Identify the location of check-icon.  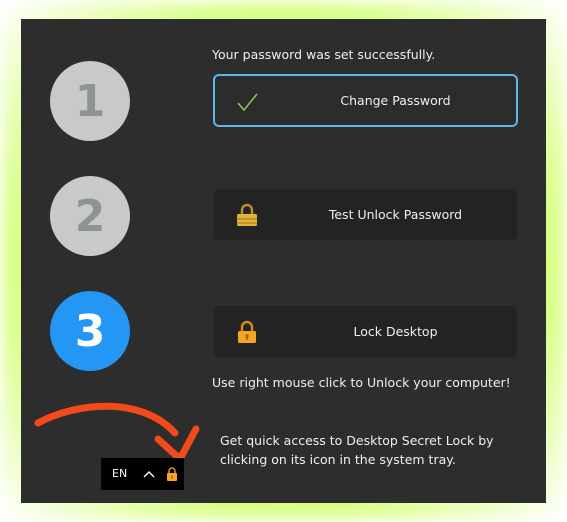
(247, 102).